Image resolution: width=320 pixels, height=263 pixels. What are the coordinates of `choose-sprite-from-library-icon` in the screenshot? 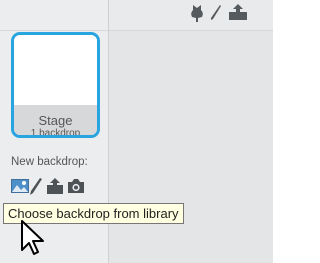 It's located at (197, 17).